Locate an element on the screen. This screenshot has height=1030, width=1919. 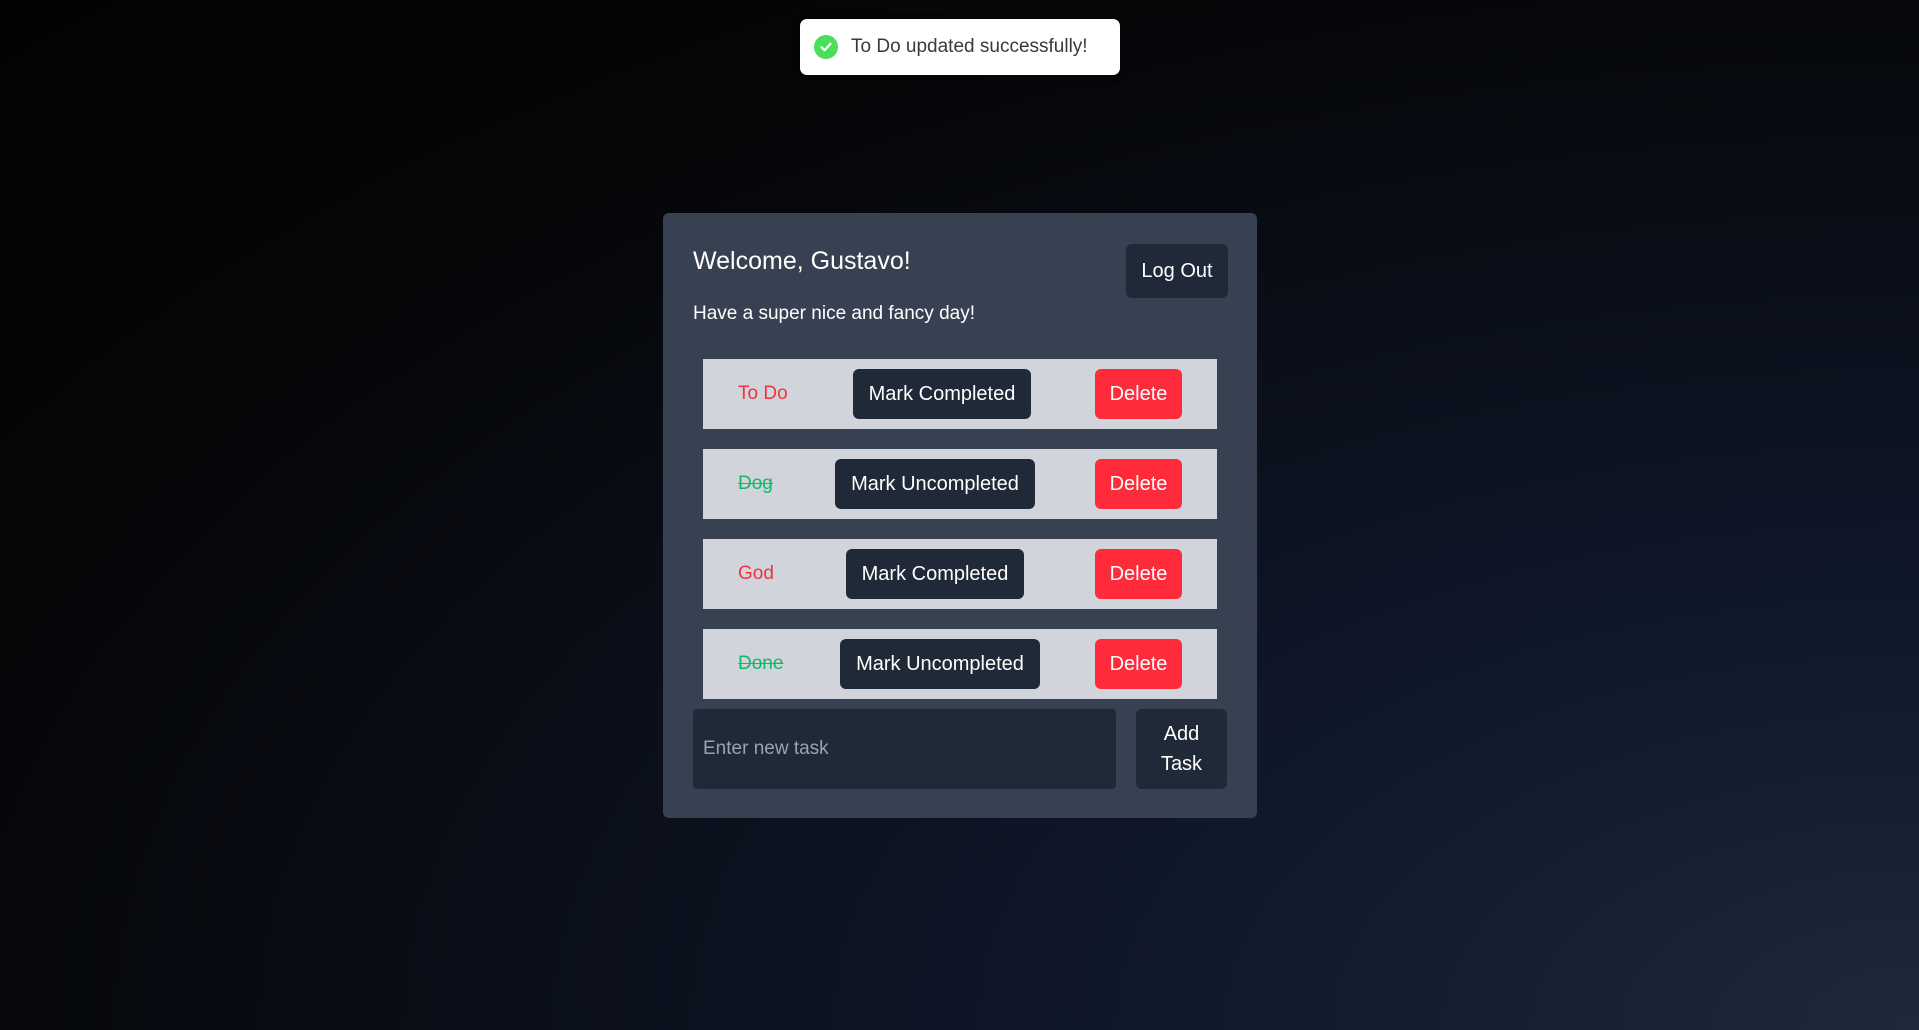
add-task-button: Add Task is located at coordinates (1181, 749).